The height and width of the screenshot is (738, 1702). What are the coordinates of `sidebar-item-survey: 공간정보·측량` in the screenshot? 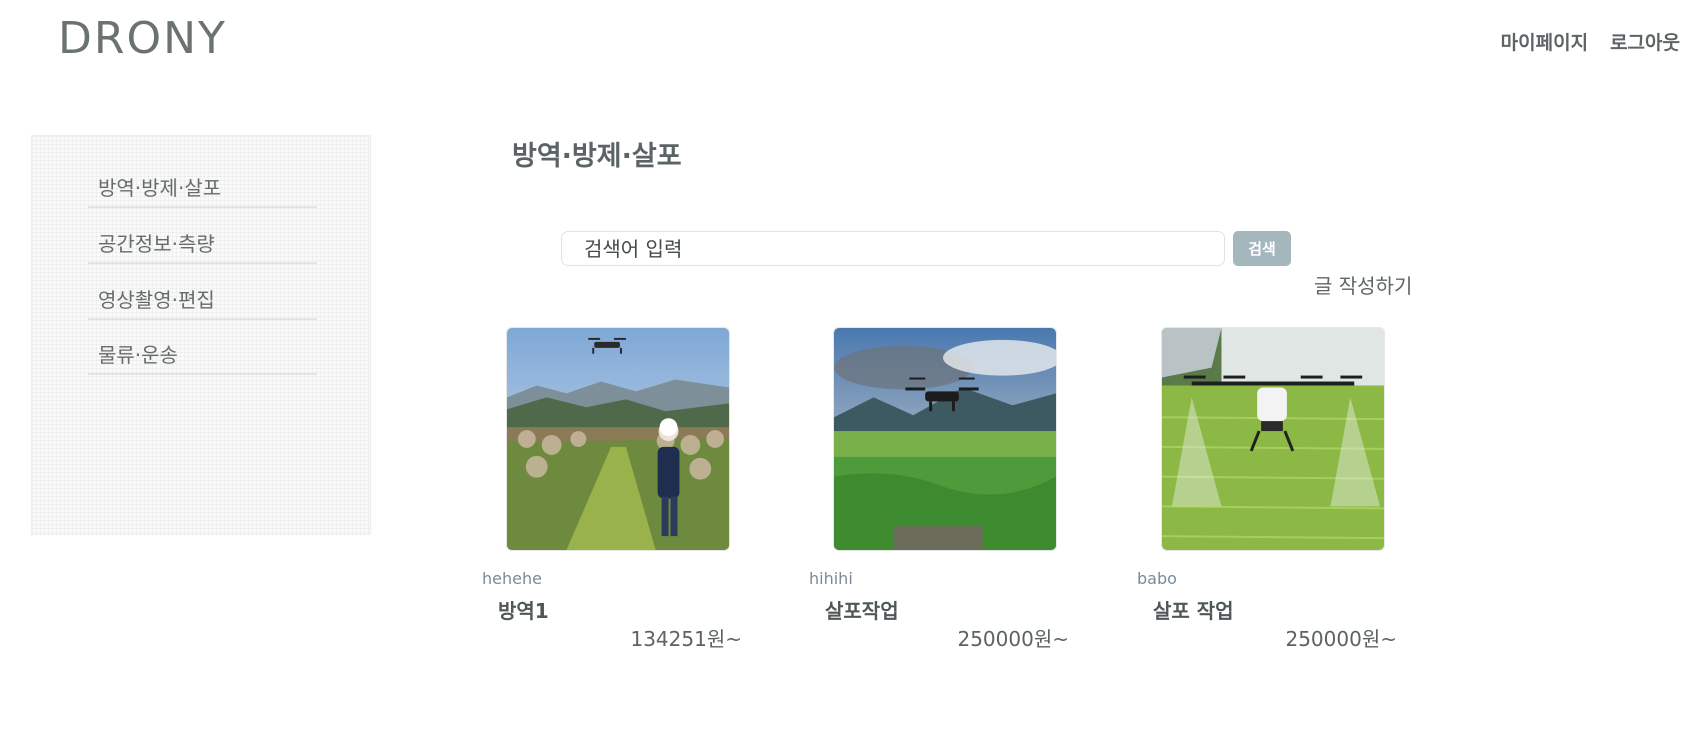 It's located at (202, 246).